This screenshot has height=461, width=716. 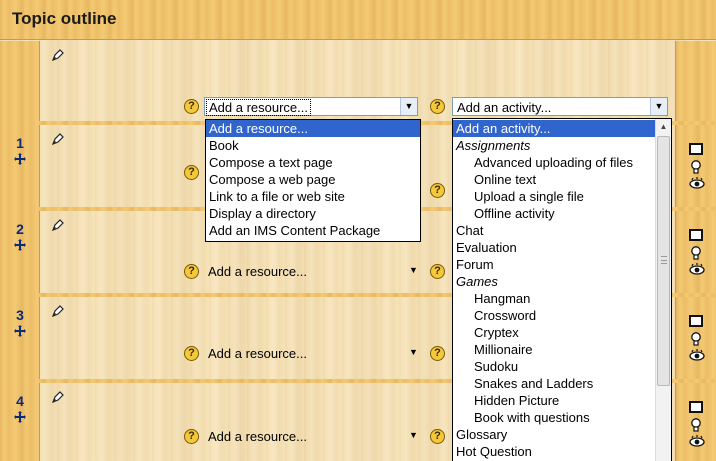 What do you see at coordinates (554, 451) in the screenshot?
I see `activity-option: Hot Question` at bounding box center [554, 451].